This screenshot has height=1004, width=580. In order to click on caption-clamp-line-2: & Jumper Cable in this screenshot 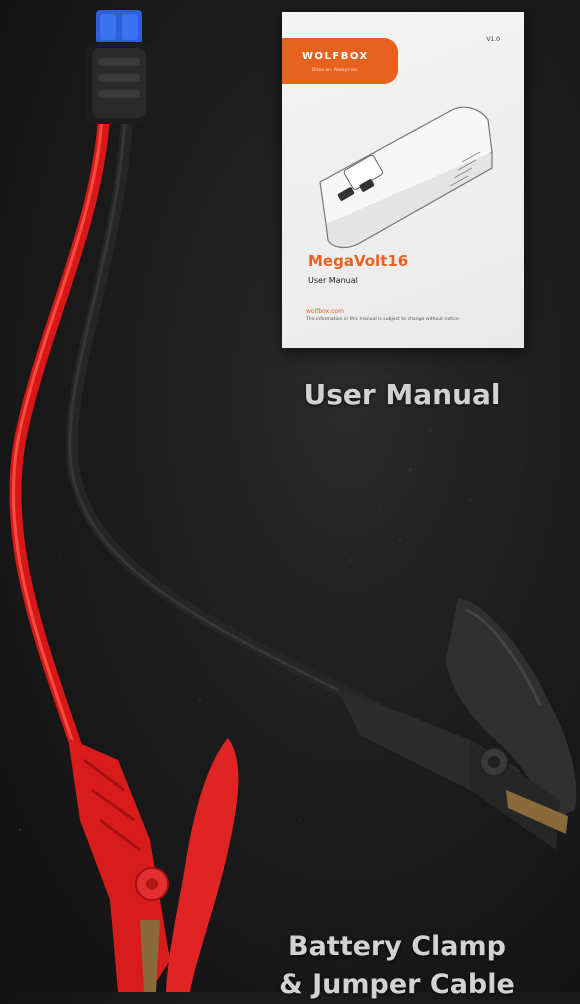, I will do `click(397, 984)`.